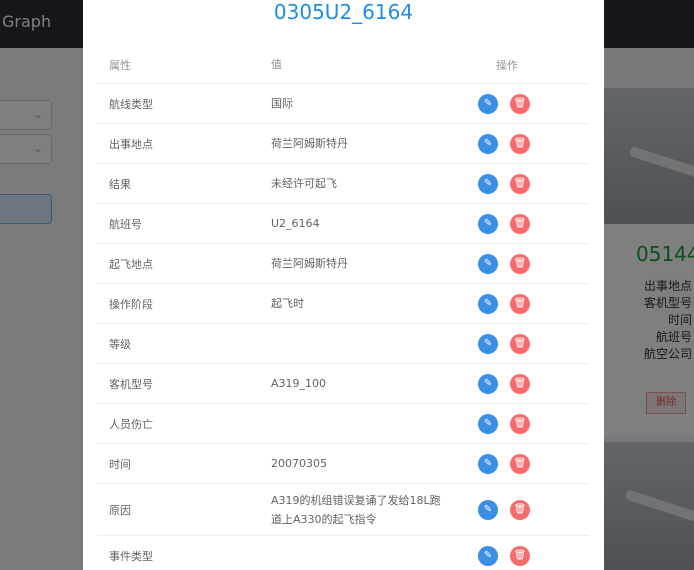 The height and width of the screenshot is (570, 694). I want to click on table-row: 事件类型 ✎ 🗑, so click(343, 553).